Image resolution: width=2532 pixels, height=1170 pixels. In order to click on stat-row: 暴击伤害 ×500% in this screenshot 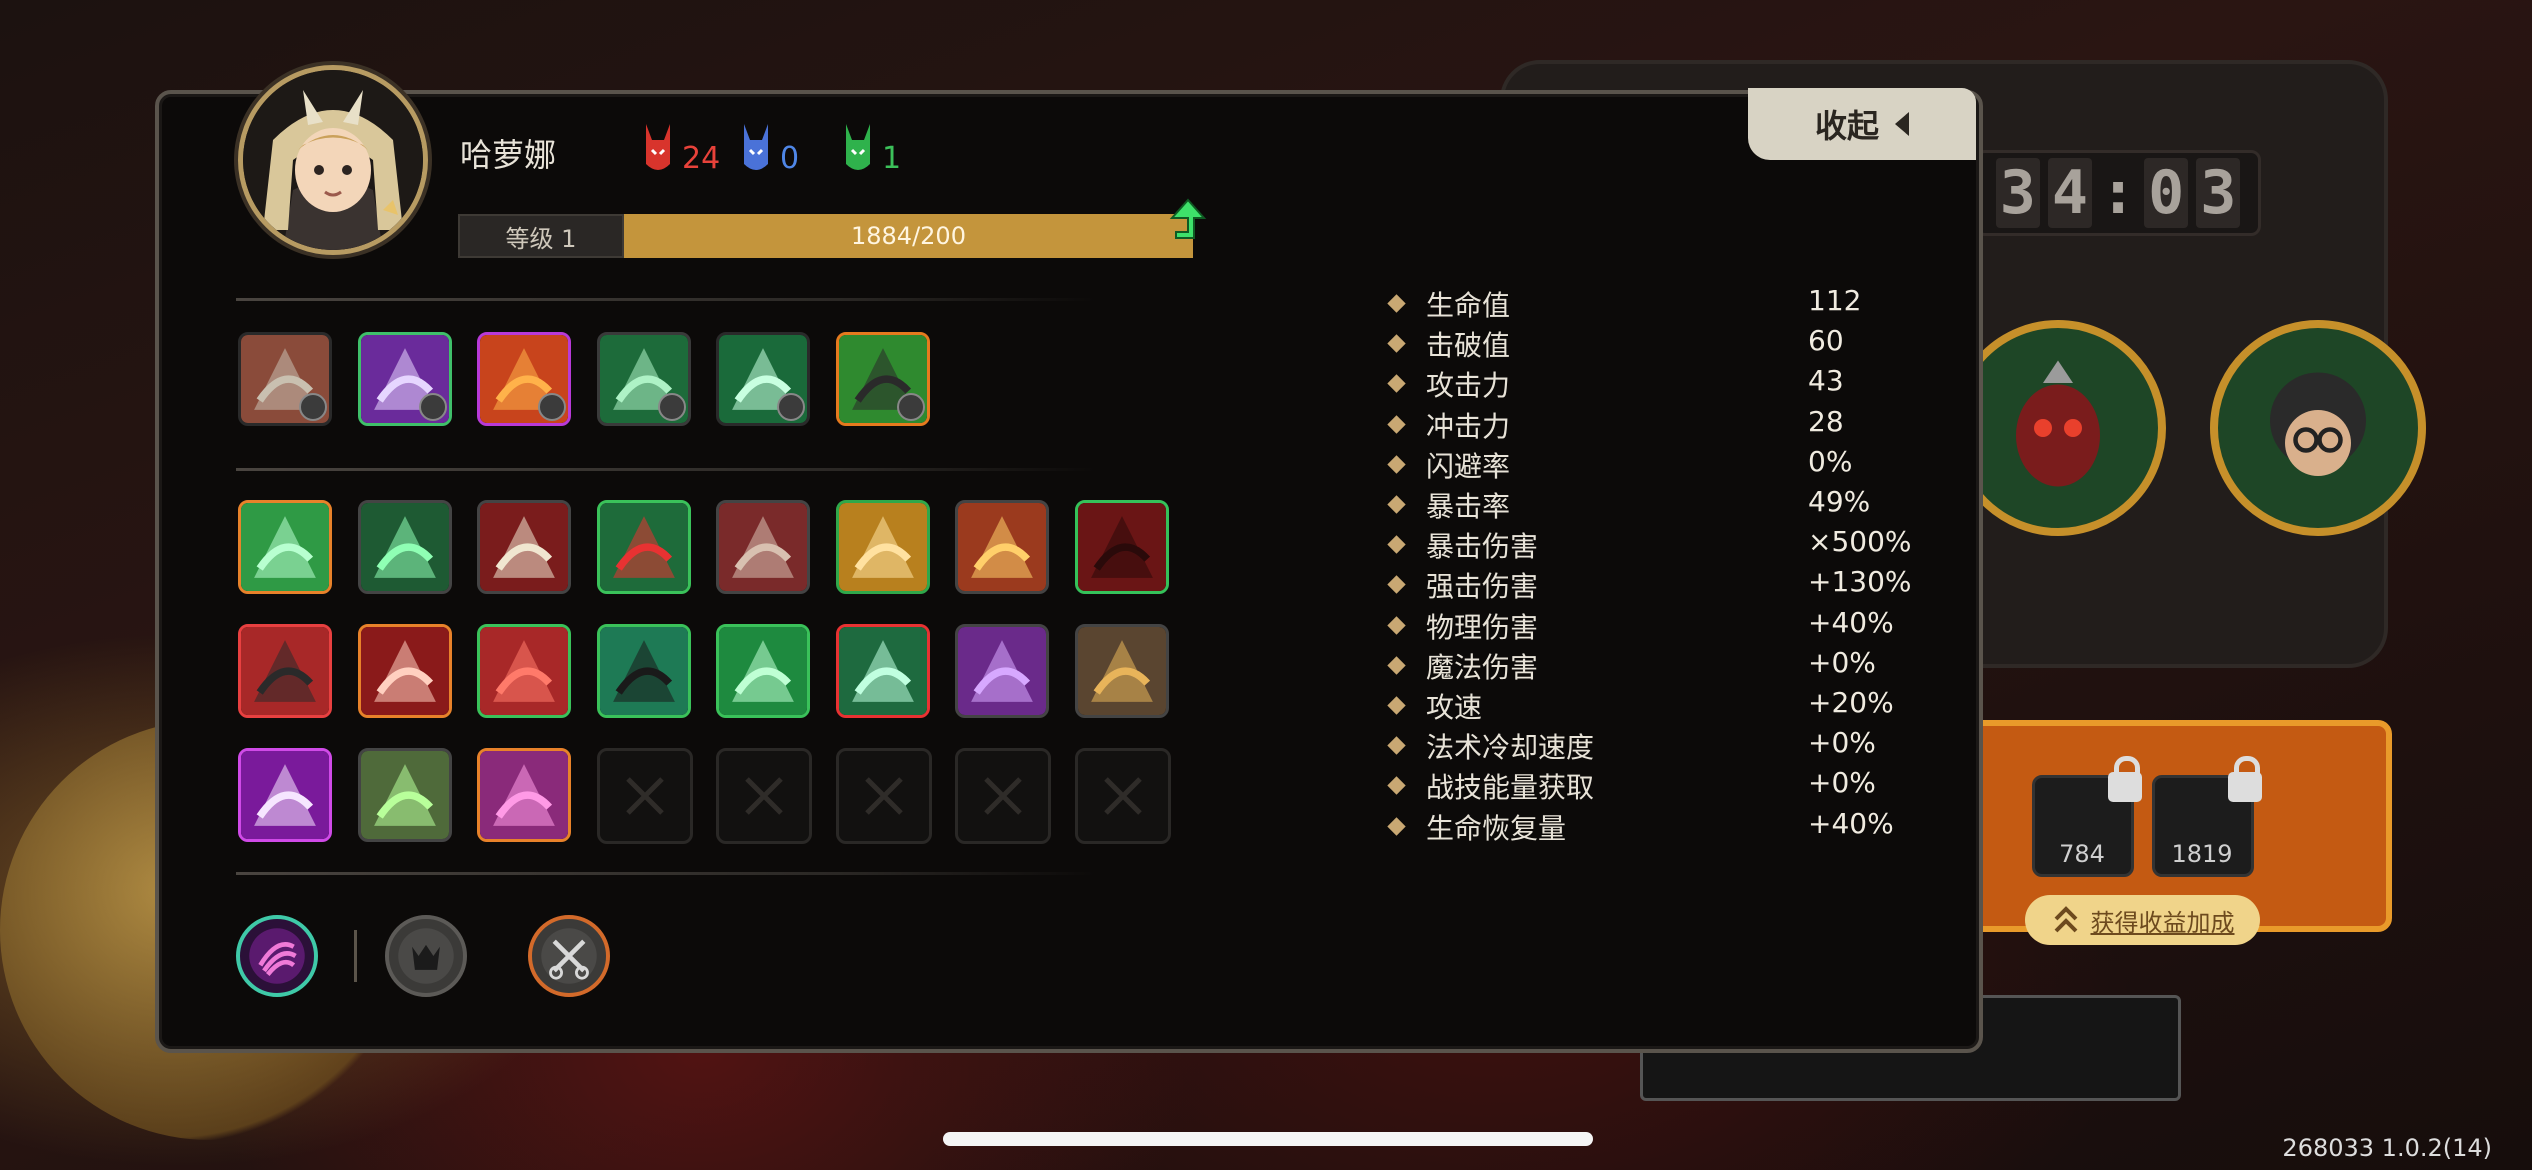, I will do `click(1649, 545)`.